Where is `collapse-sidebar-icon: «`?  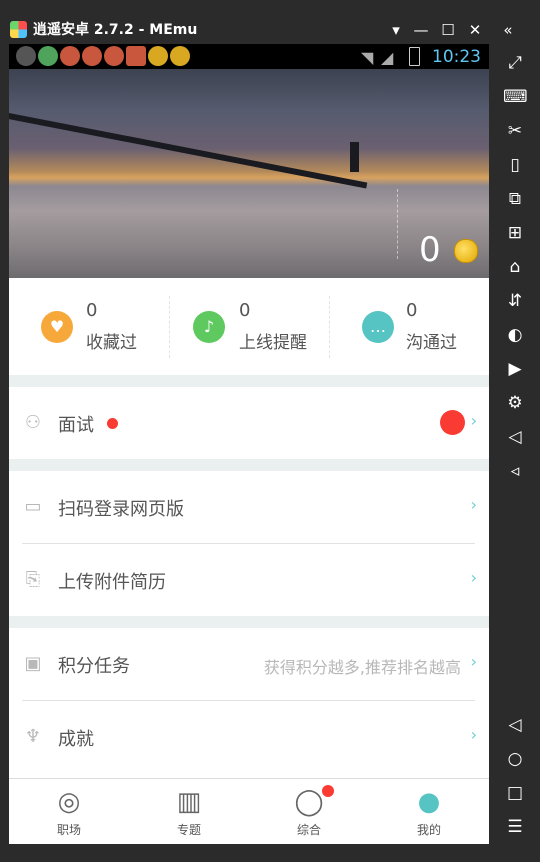 collapse-sidebar-icon: « is located at coordinates (508, 30).